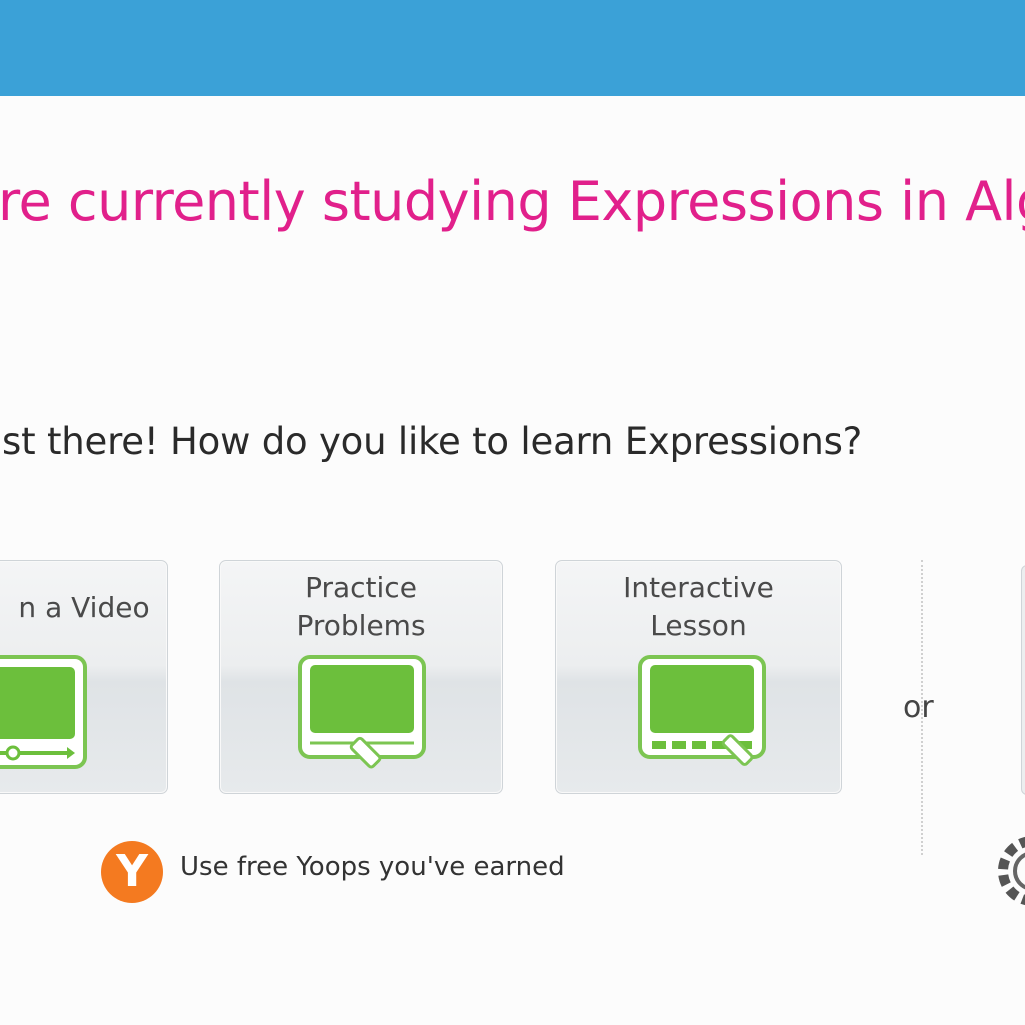 This screenshot has height=1025, width=1025. What do you see at coordinates (361, 606) in the screenshot?
I see `practice-problems-label: Practice Problems` at bounding box center [361, 606].